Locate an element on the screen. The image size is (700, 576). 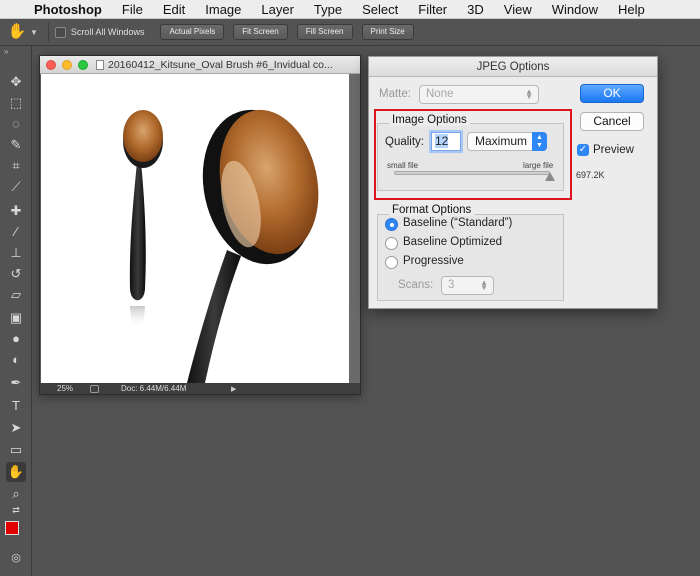
file-size-readout: 697.2K is located at coordinates (590, 175).